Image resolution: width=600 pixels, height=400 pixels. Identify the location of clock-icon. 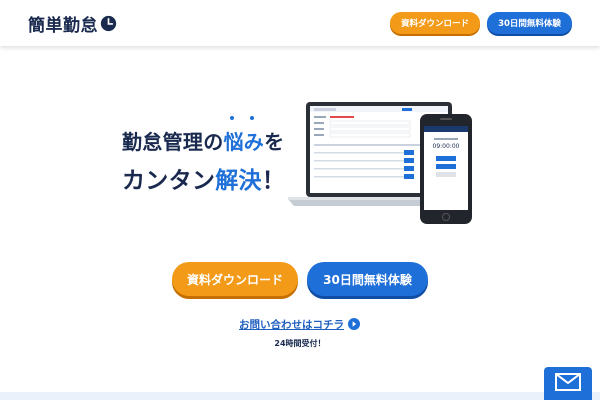
(108, 23).